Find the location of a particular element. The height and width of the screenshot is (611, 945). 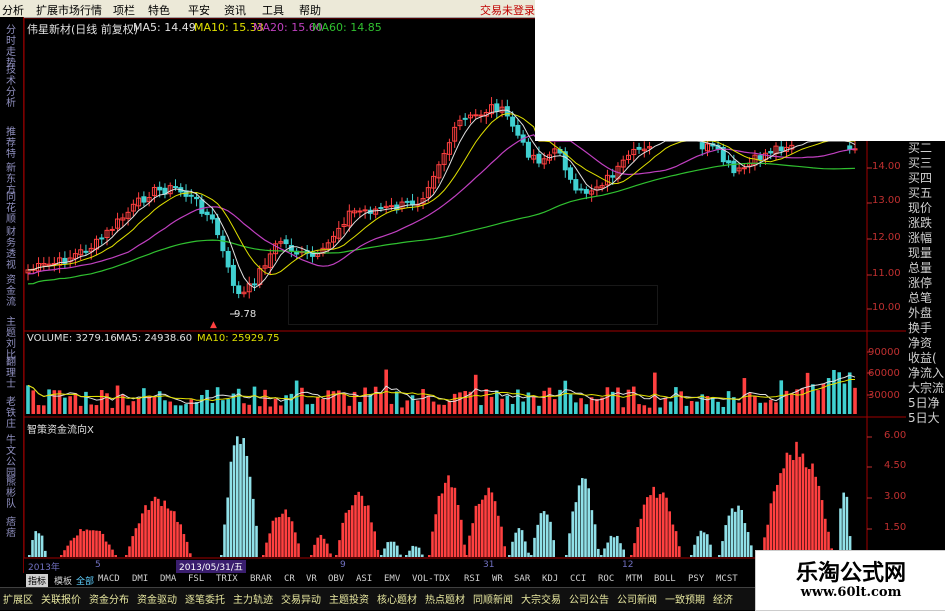

bottom-tab-1: 关联报价 is located at coordinates (61, 598).